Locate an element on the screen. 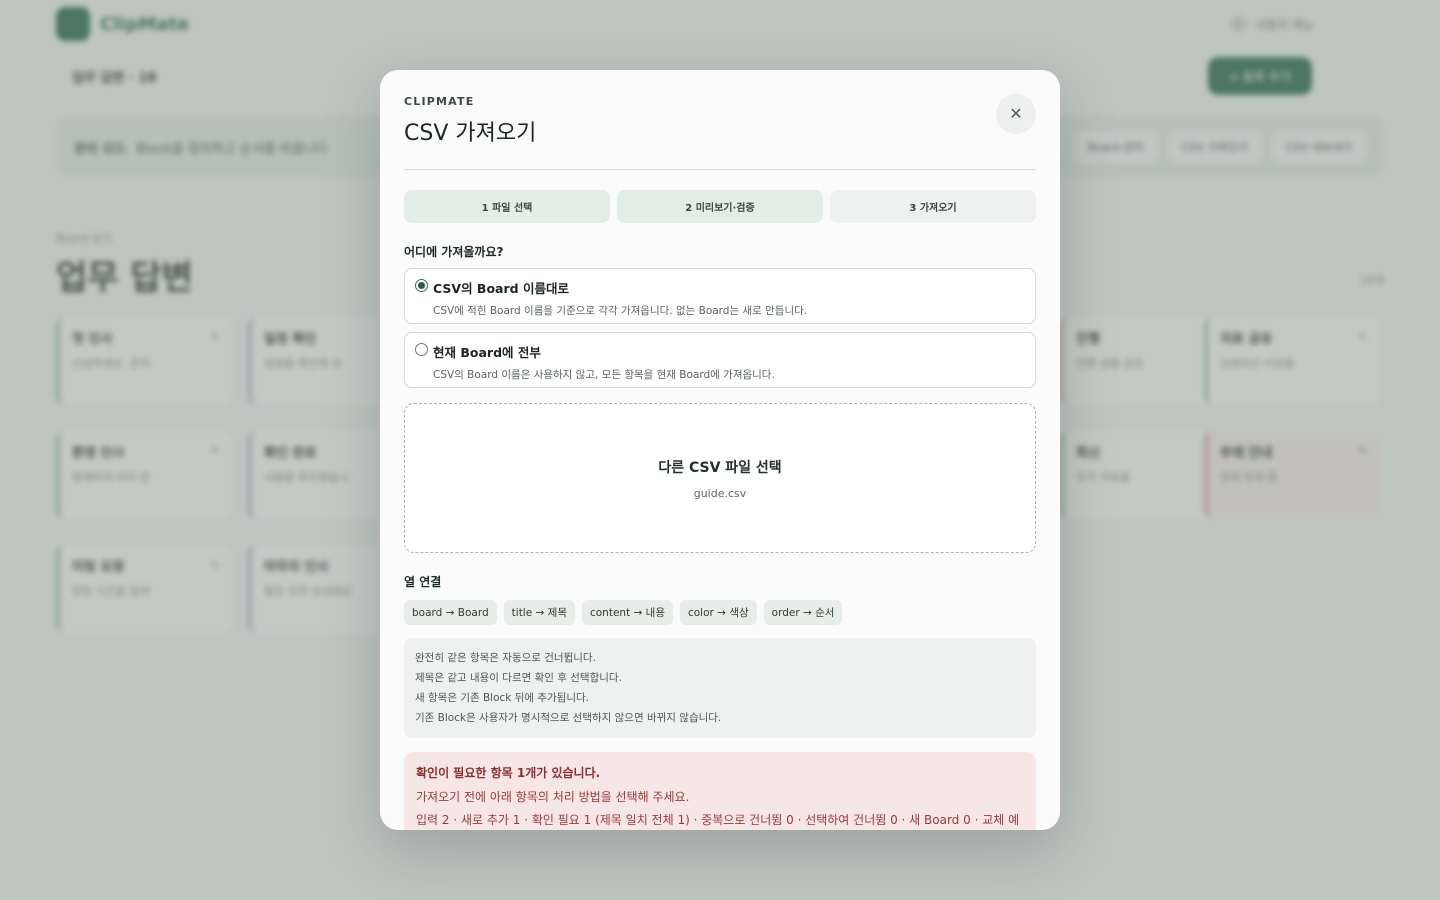 The image size is (1440, 900). alert-subtitle: 가져오기 전에 아래 항목의 처리 방법을 선택해 주세요. is located at coordinates (553, 797).